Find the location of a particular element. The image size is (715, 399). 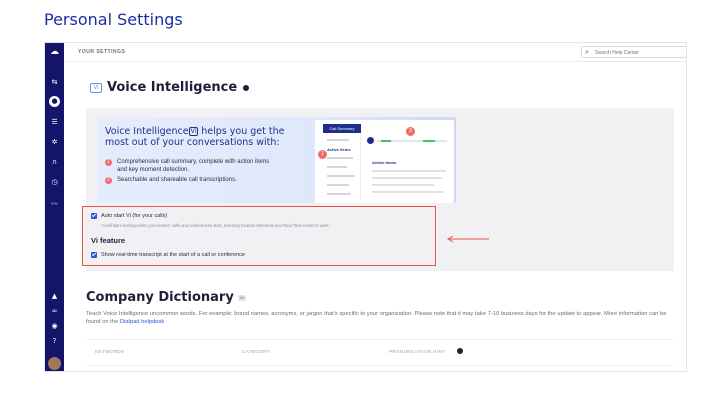

mock-tab: Call Summary is located at coordinates (342, 128).